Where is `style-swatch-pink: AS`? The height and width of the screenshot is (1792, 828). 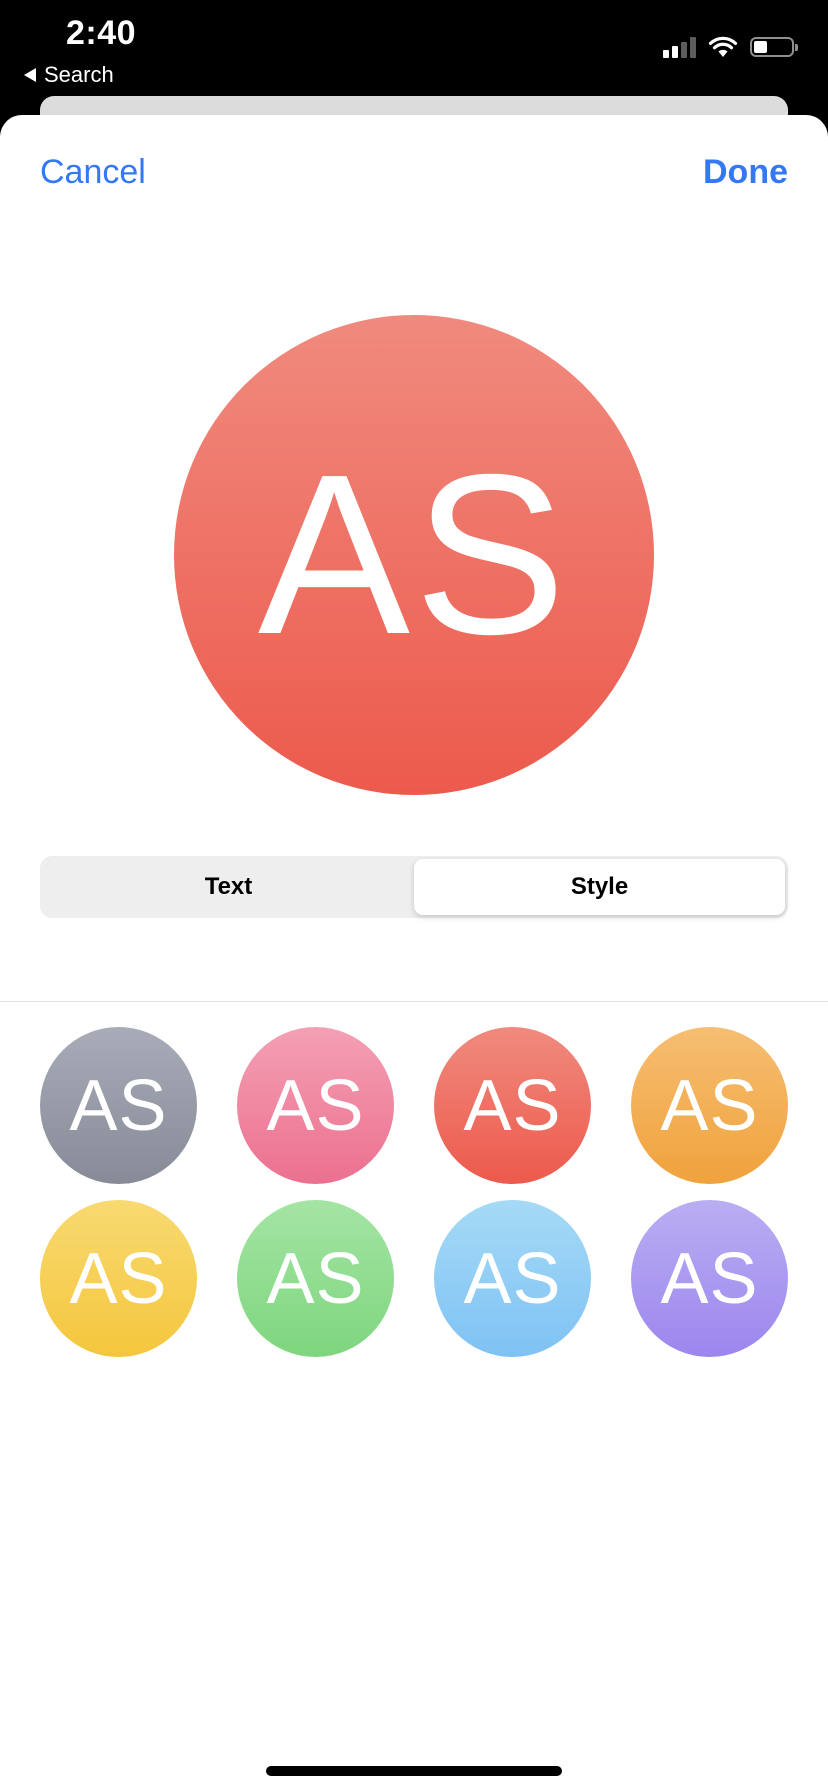
style-swatch-pink: AS is located at coordinates (315, 1105).